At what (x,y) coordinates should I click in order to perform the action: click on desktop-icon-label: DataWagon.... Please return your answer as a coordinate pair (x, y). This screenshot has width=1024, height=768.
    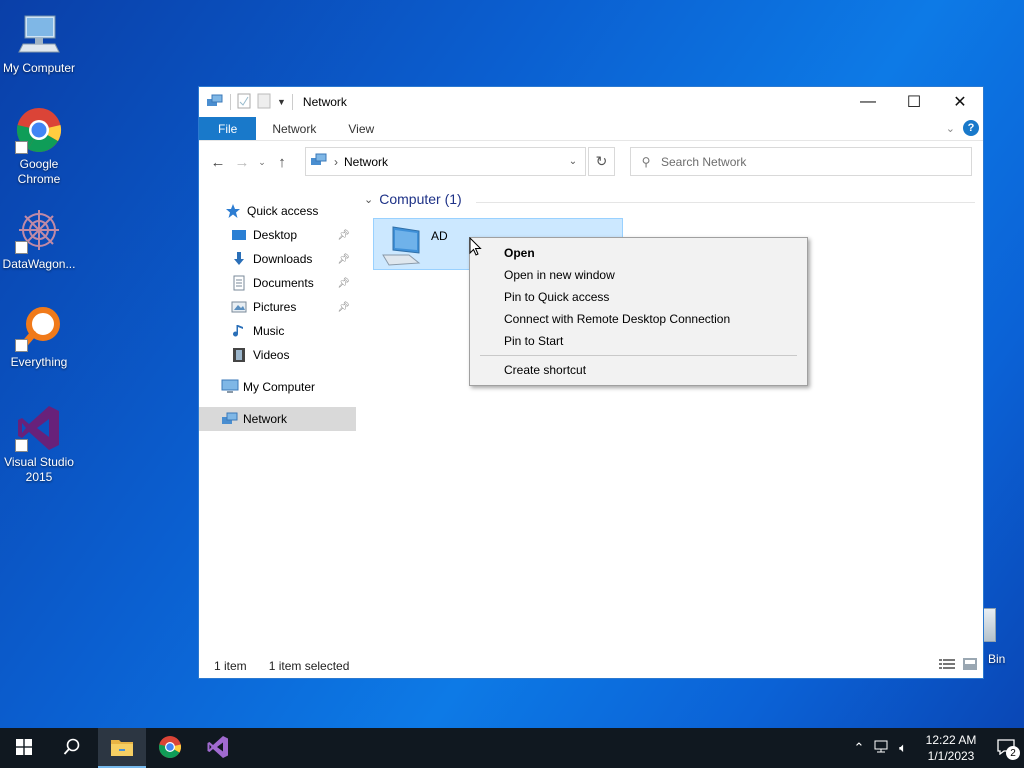
    Looking at the image, I should click on (39, 264).